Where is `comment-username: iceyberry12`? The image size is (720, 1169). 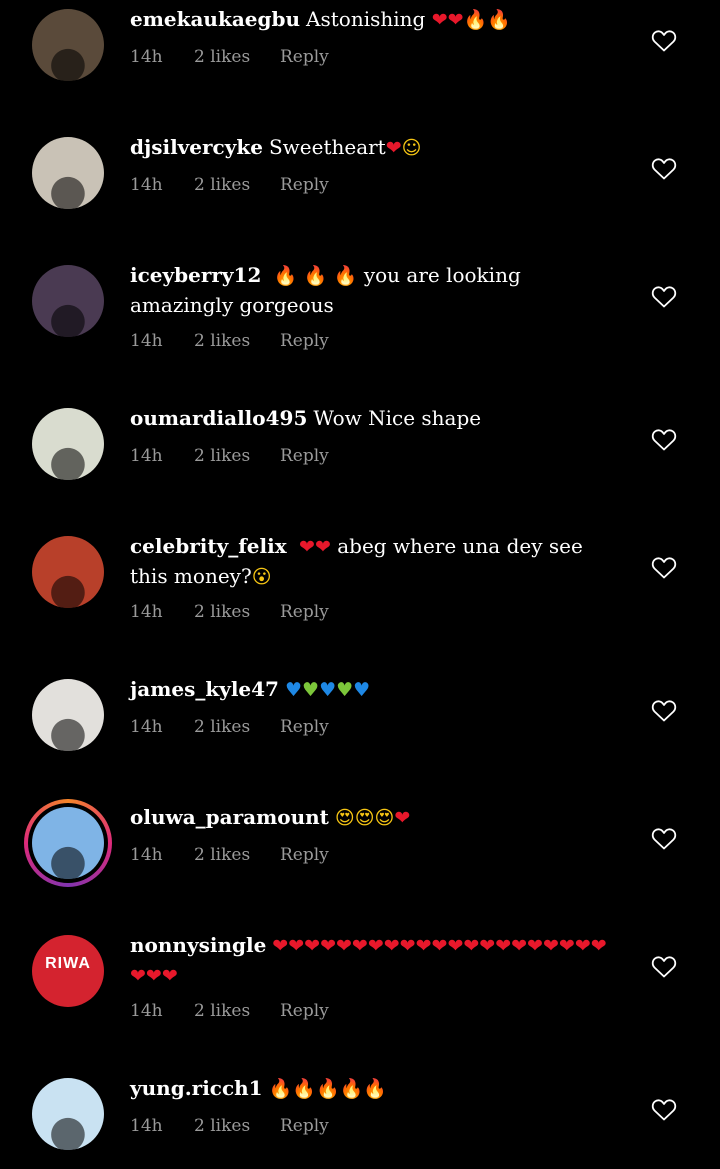 comment-username: iceyberry12 is located at coordinates (195, 275).